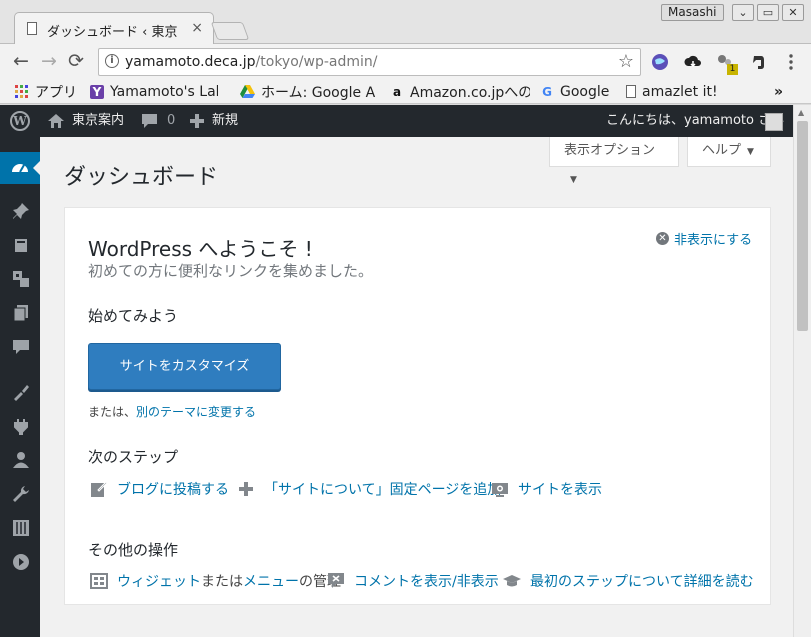  Describe the element at coordinates (610, 150) in the screenshot. I see `screen-options-label: 表示オプション` at that location.